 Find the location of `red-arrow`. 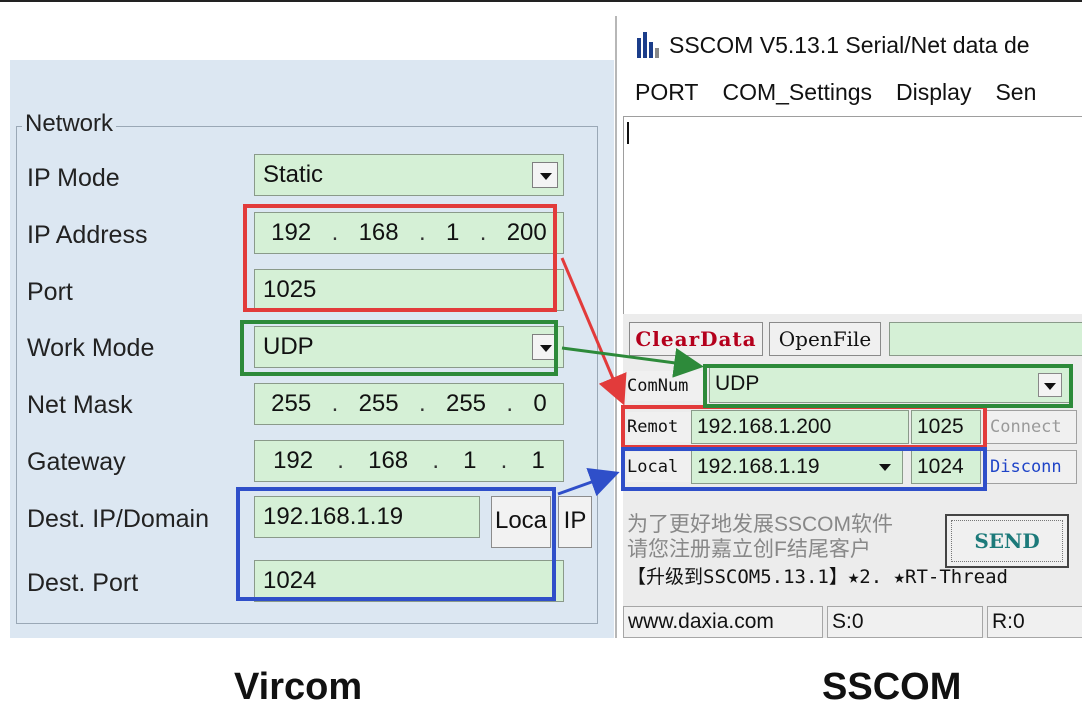

red-arrow is located at coordinates (593, 331).